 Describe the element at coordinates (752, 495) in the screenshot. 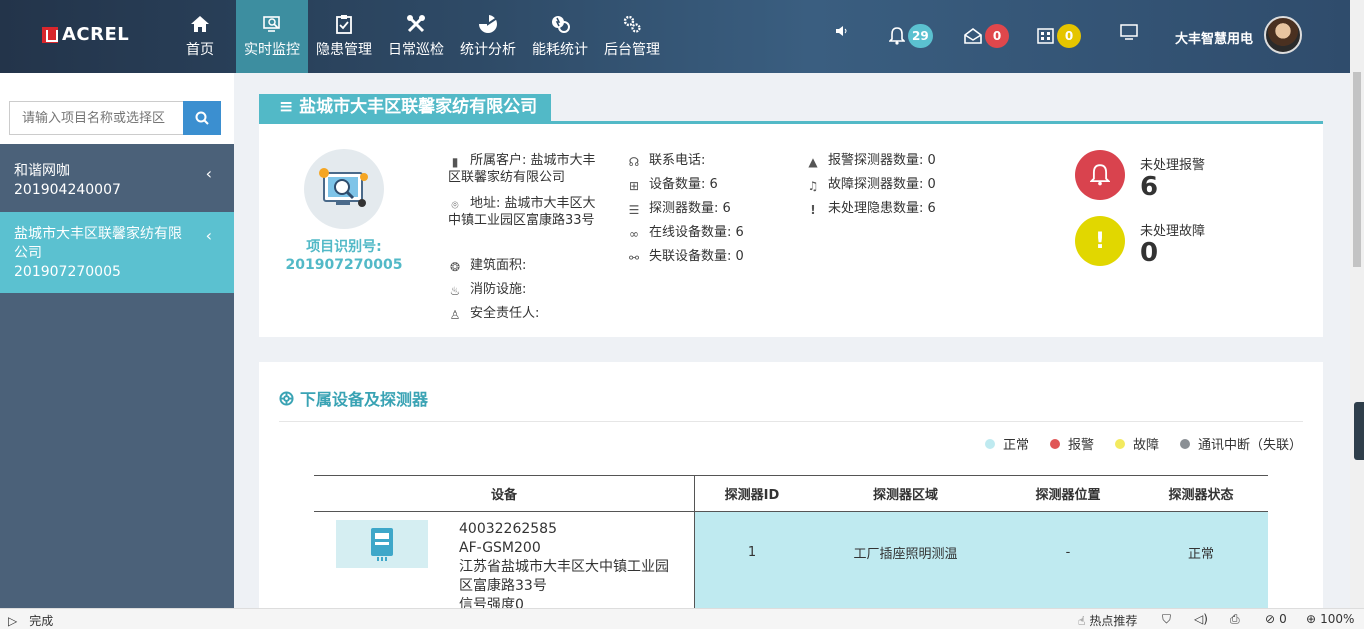

I see `header-detector-id: 探测器ID` at that location.